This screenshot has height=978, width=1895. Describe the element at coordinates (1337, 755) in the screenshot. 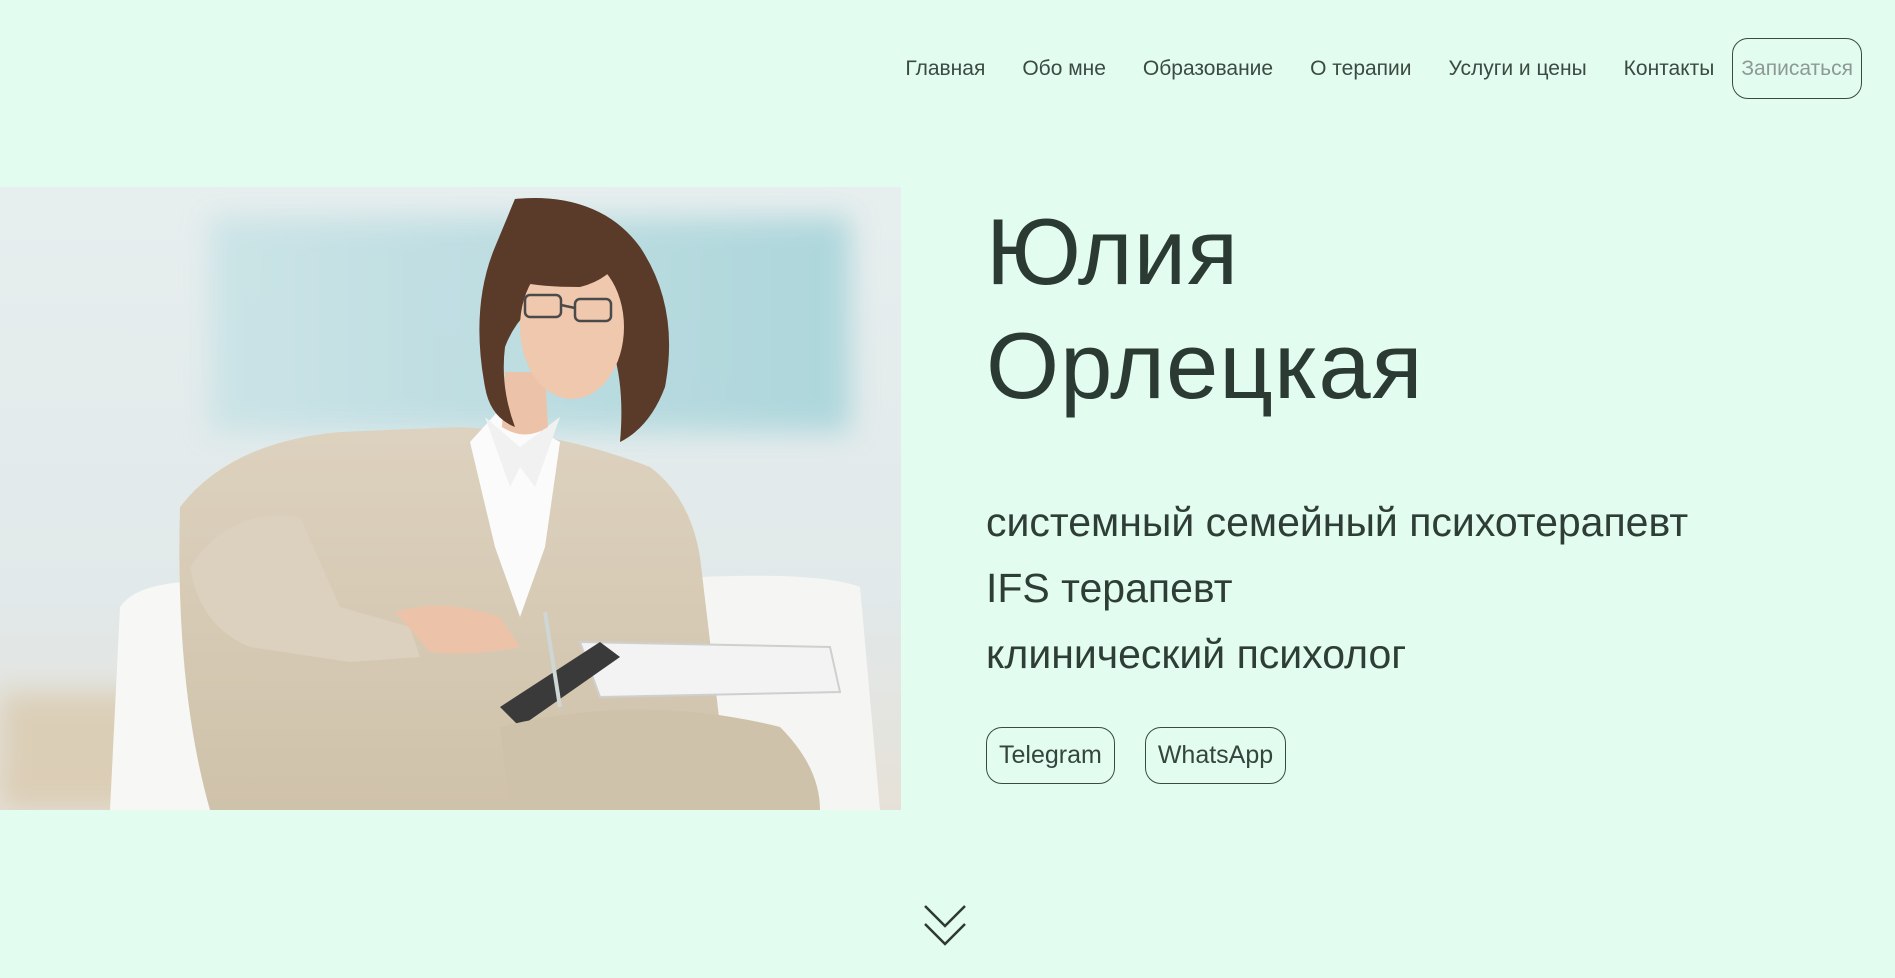

I see `contact-buttons: Telegram WhatsApp` at that location.